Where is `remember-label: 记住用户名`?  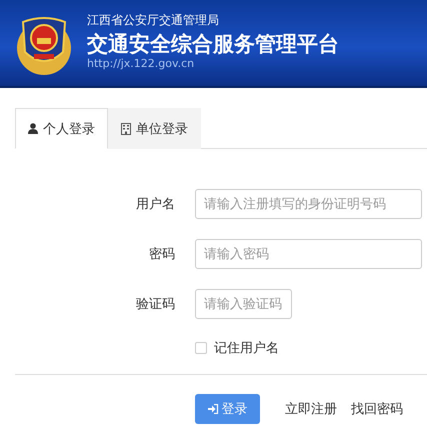 remember-label: 记住用户名 is located at coordinates (246, 348).